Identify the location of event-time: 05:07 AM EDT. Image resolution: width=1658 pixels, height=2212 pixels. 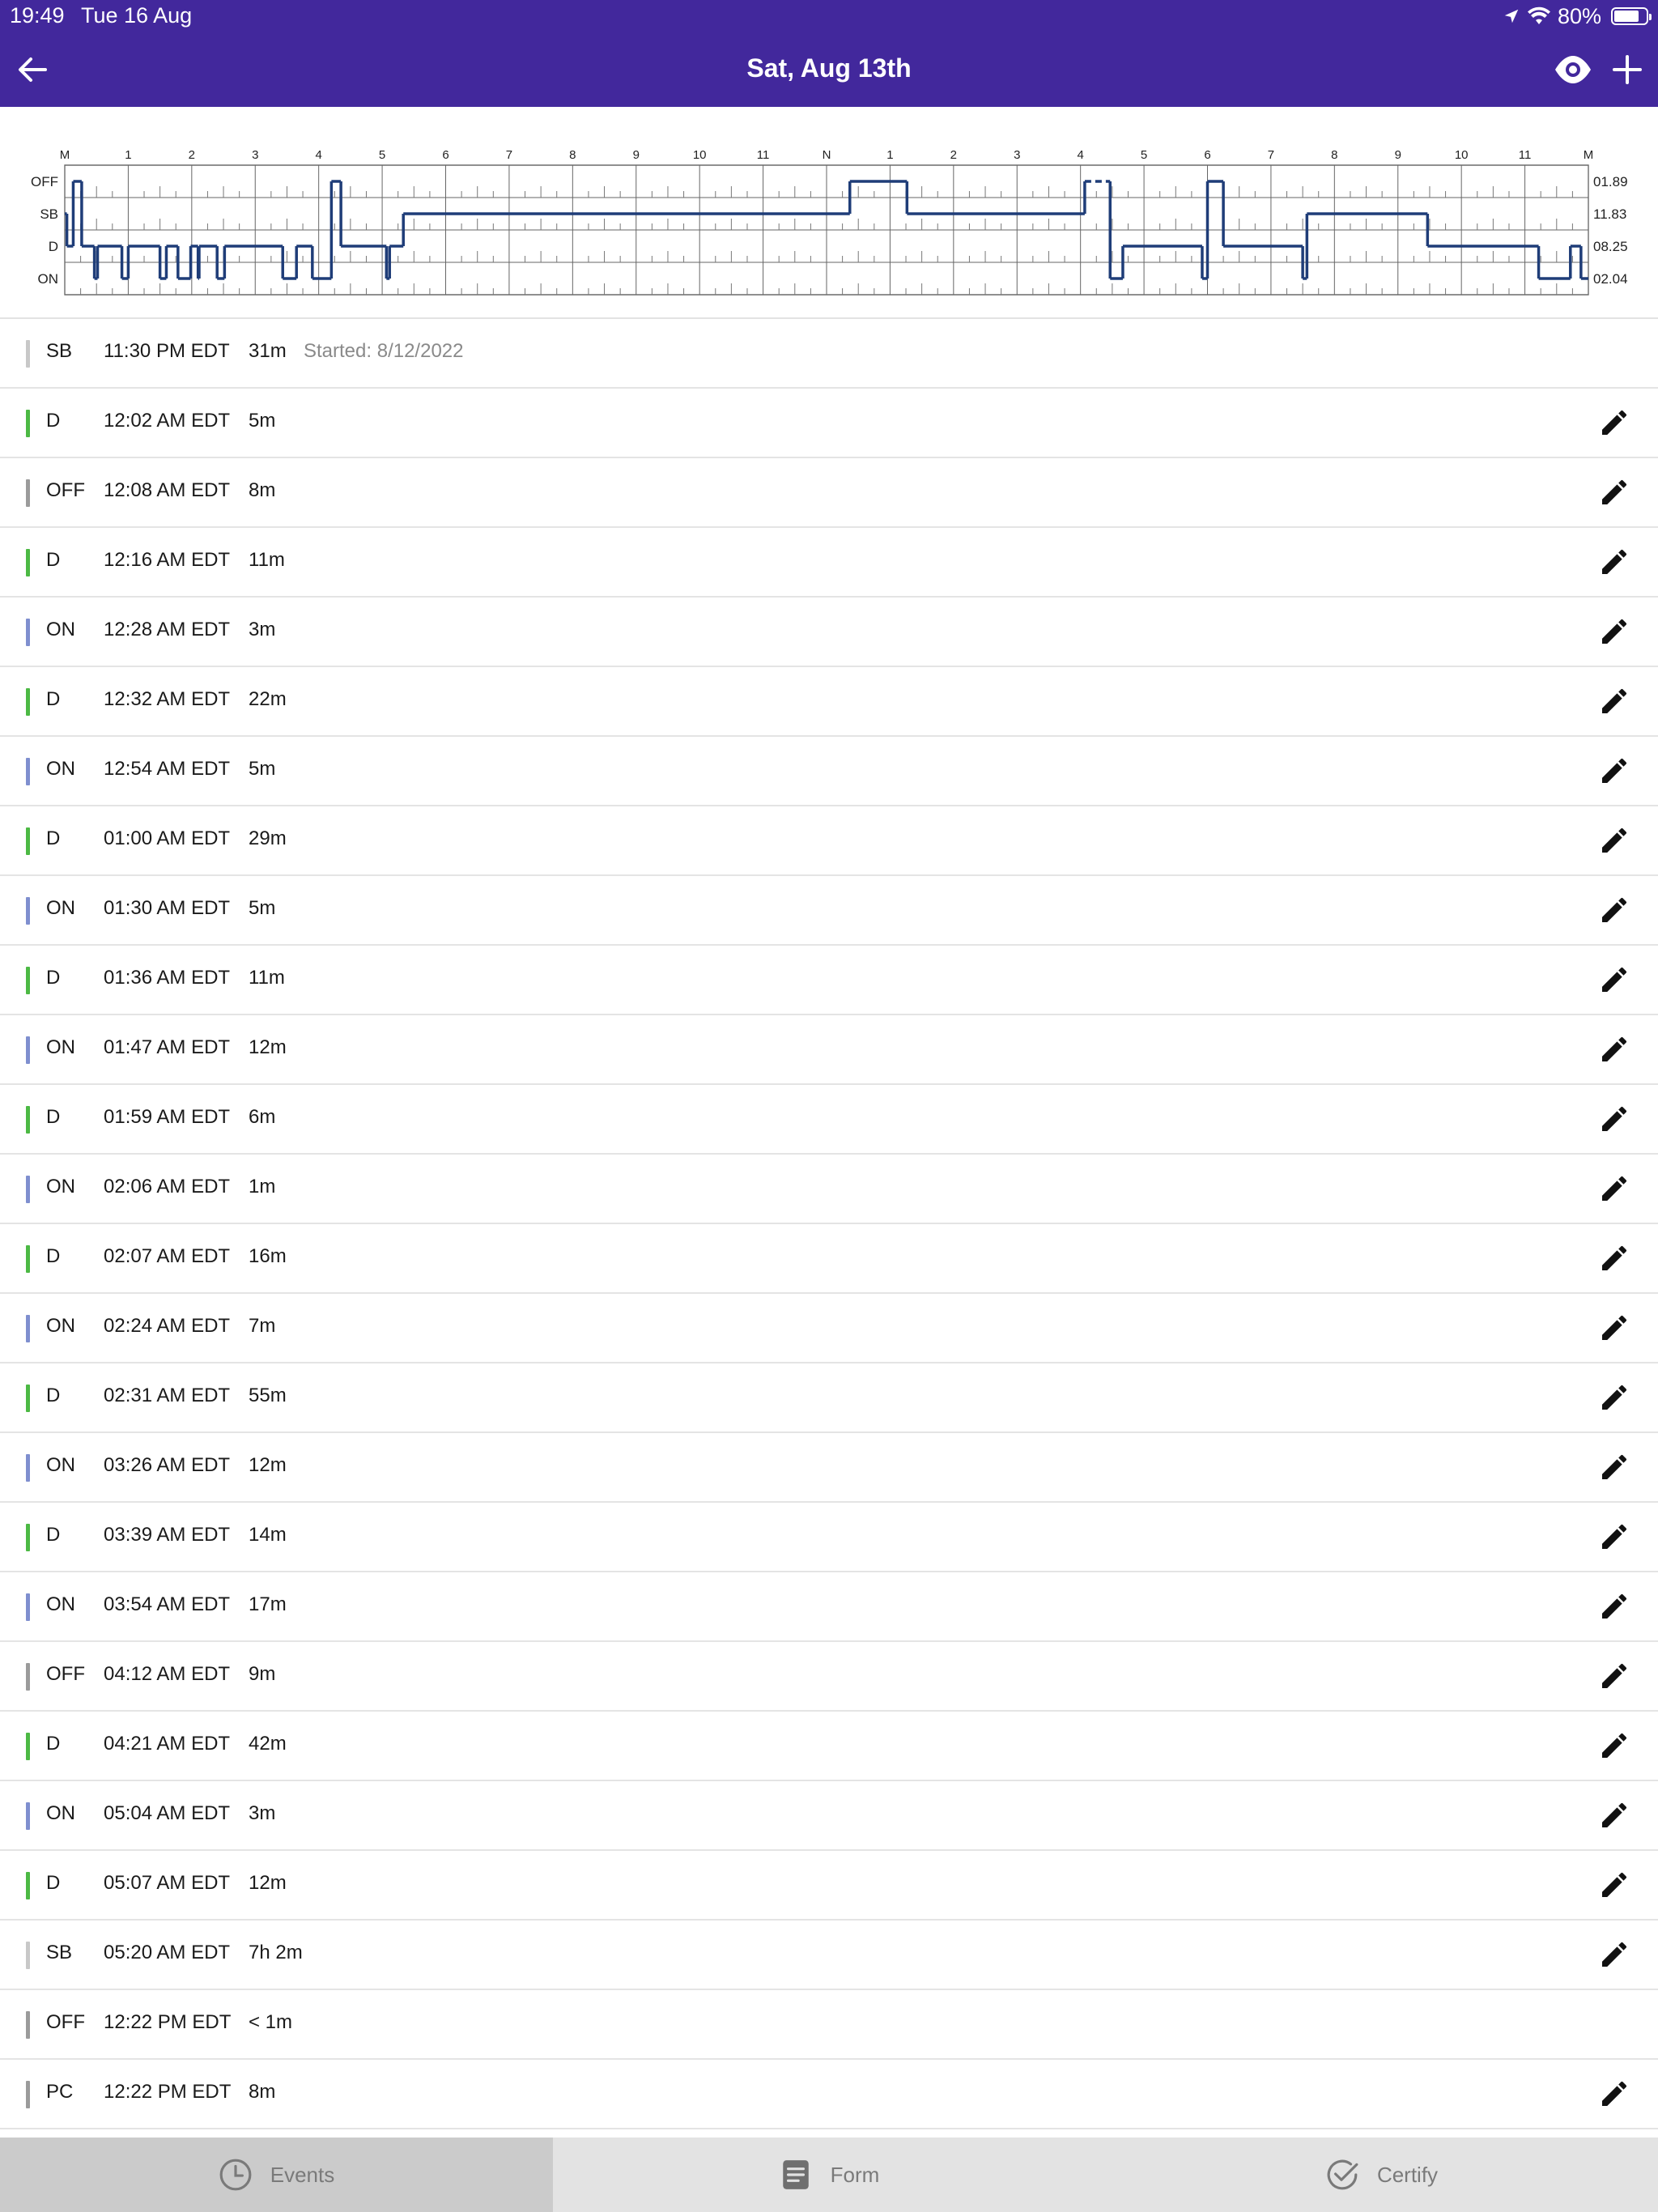
(167, 1883).